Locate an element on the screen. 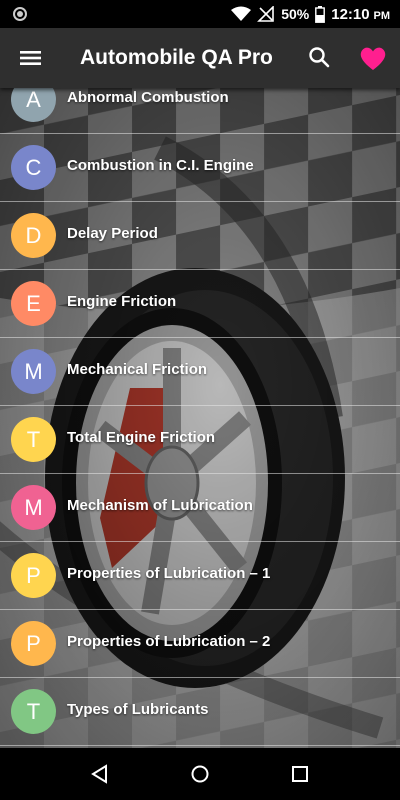 The height and width of the screenshot is (800, 400). list-item: T Types of Lubricants is located at coordinates (200, 712).